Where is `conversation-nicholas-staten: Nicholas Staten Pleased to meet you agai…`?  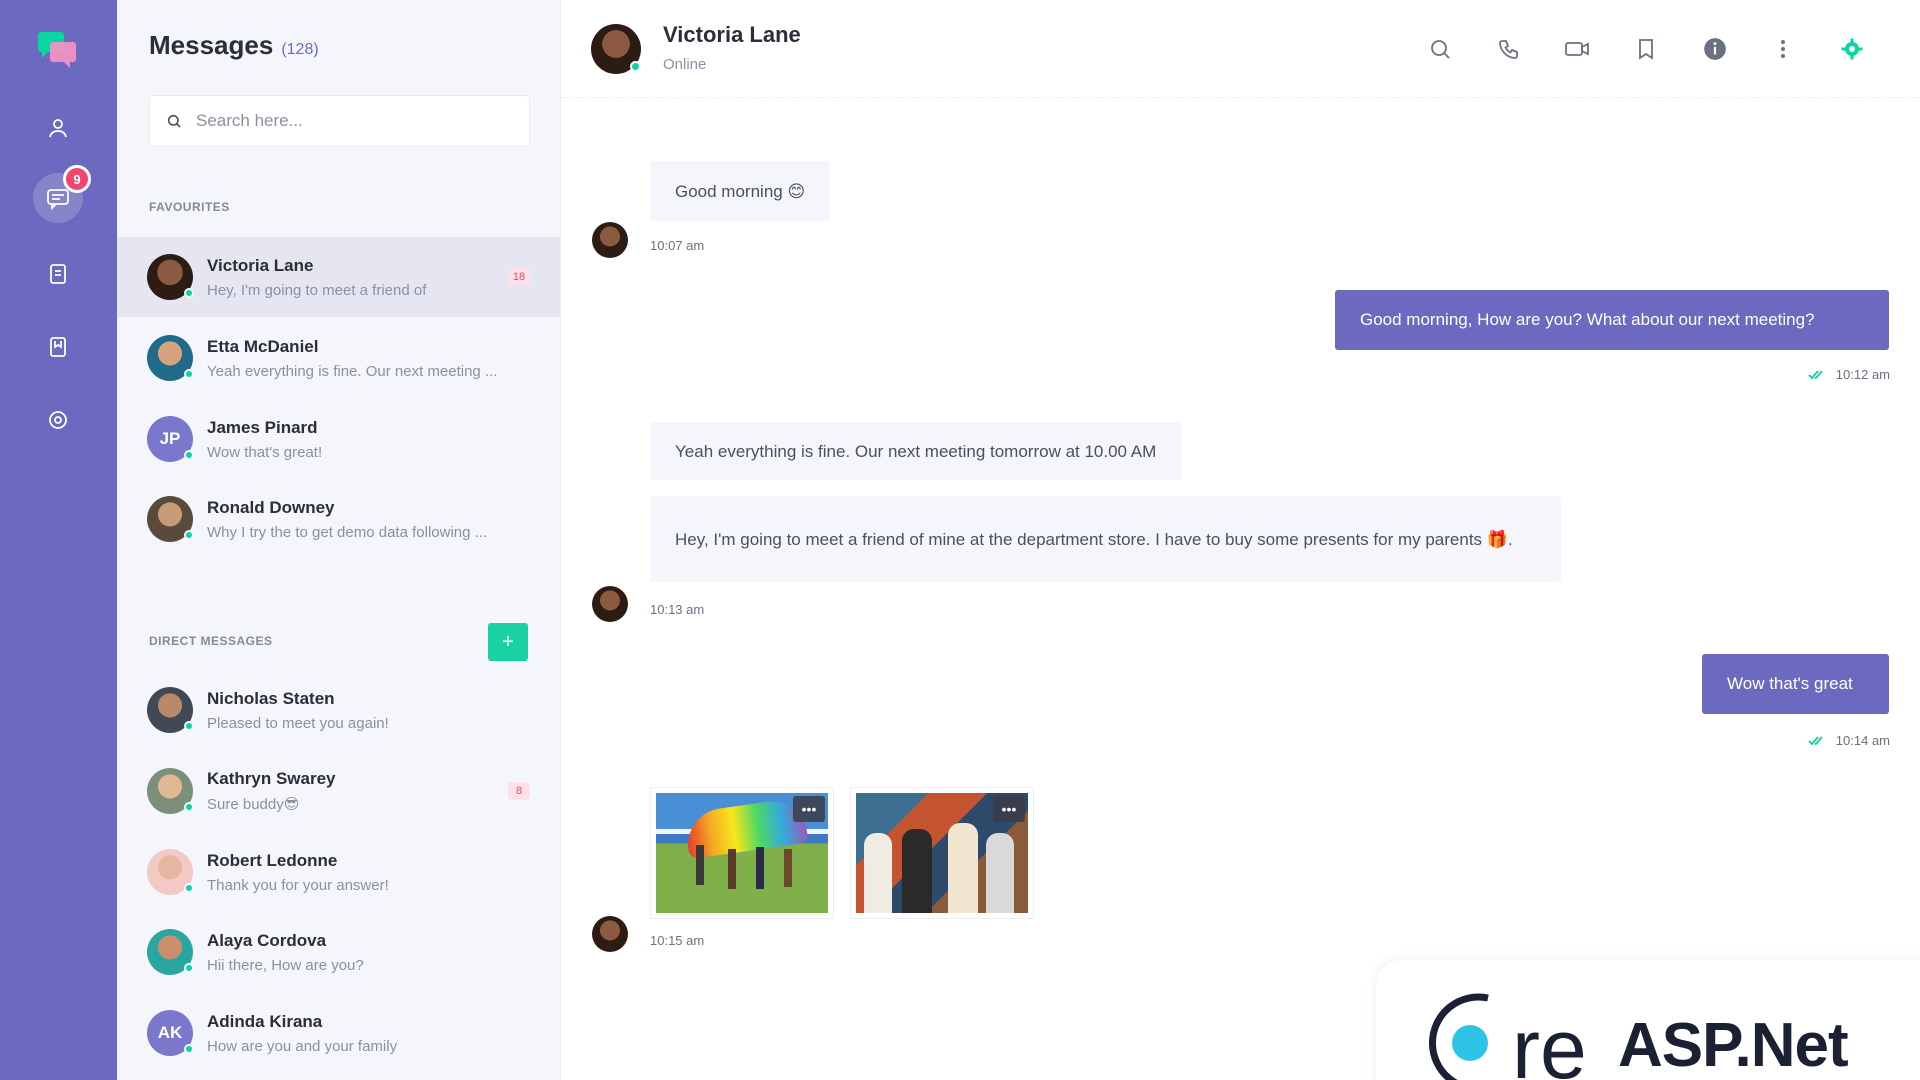
conversation-nicholas-staten: Nicholas Staten Pleased to meet you agai… is located at coordinates (338, 710).